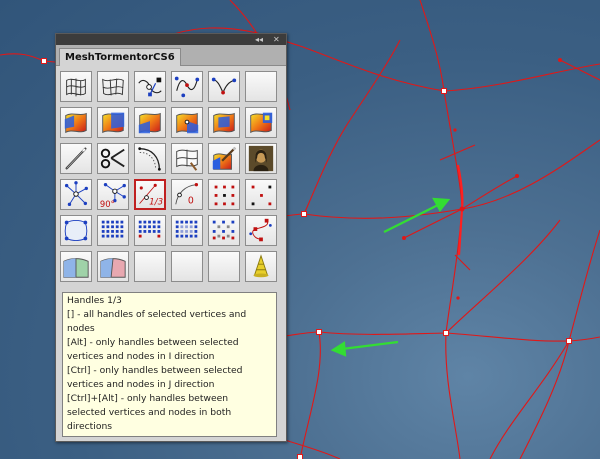  I want to click on blue-dot-grid-icon, so click(112, 229).